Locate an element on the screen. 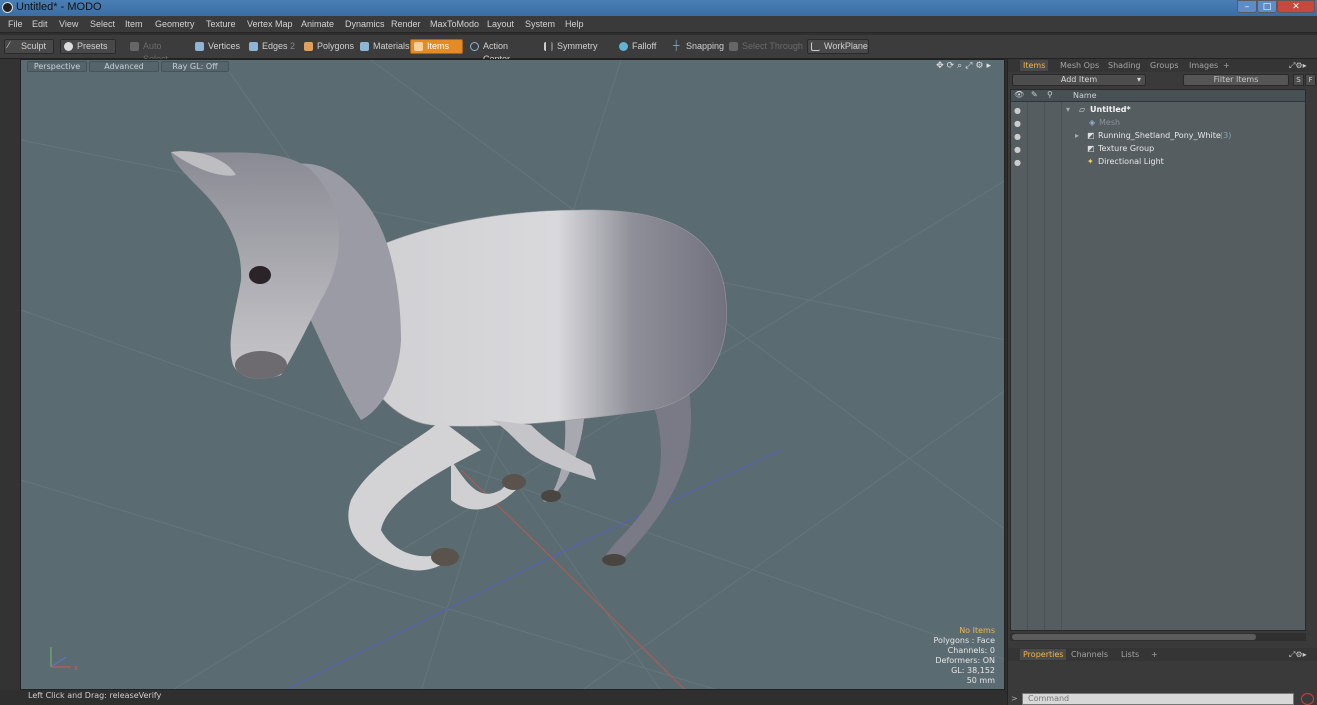 Image resolution: width=1317 pixels, height=705 pixels. menu-item: Item is located at coordinates (134, 24).